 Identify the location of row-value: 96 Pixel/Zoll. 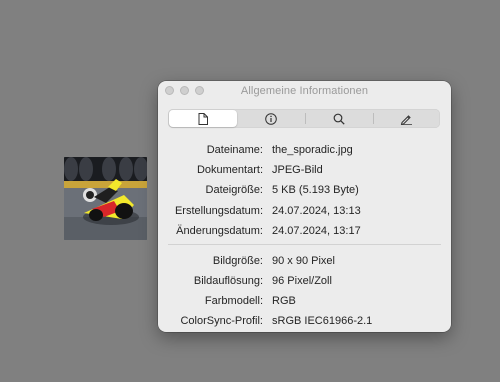
(302, 280).